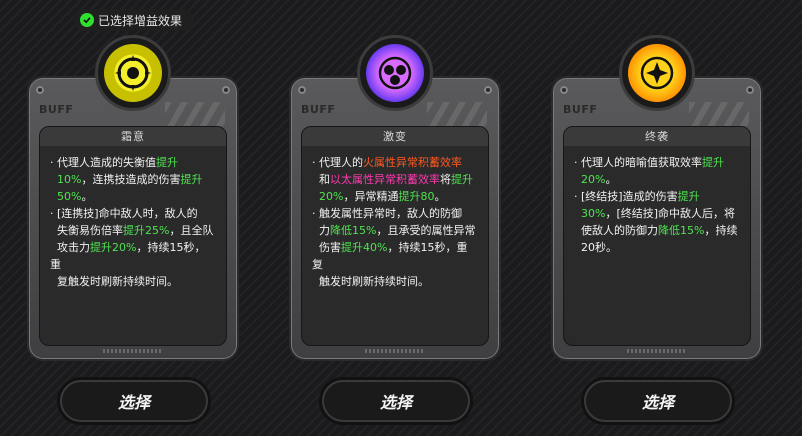  What do you see at coordinates (87, 20) in the screenshot?
I see `check-icon` at bounding box center [87, 20].